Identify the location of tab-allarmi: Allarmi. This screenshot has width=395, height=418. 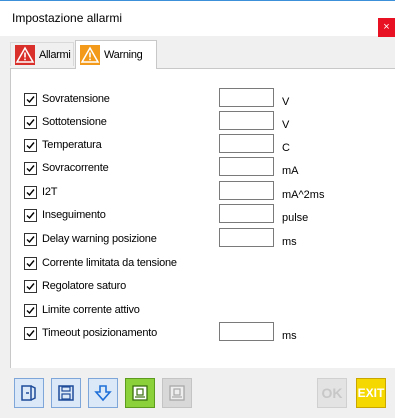
(42, 54).